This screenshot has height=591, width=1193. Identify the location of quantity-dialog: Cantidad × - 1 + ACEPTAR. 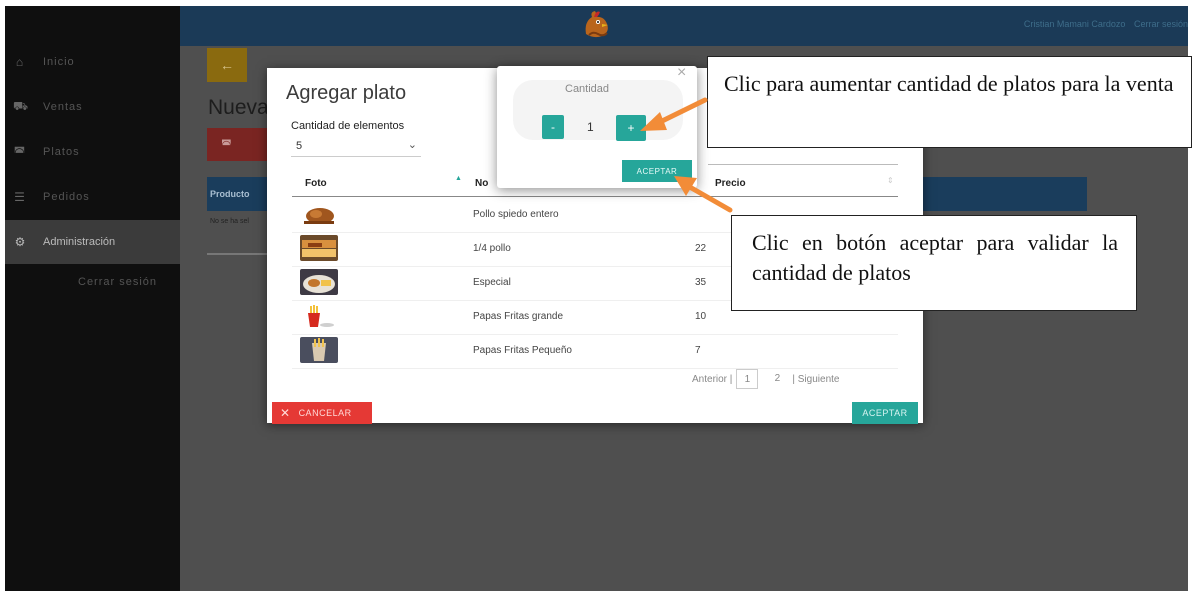
(597, 126).